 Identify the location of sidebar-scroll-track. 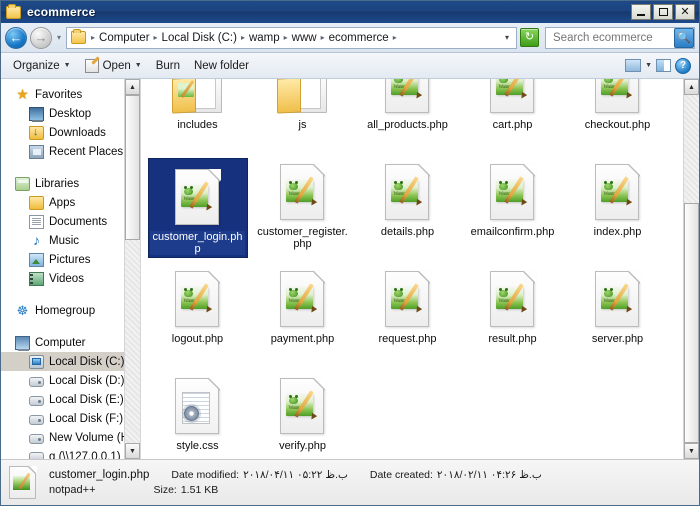
(132, 269).